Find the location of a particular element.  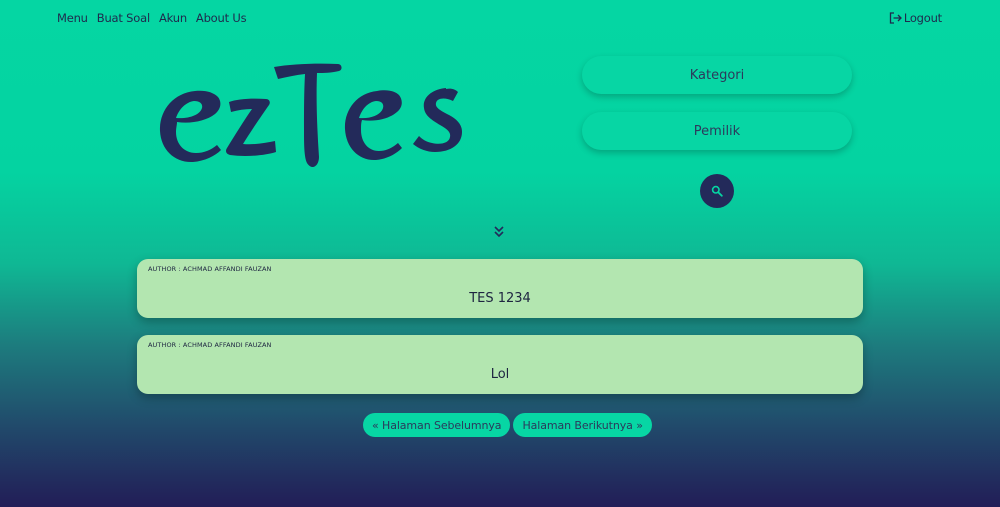

pemilik-button: Pemilik is located at coordinates (717, 131).